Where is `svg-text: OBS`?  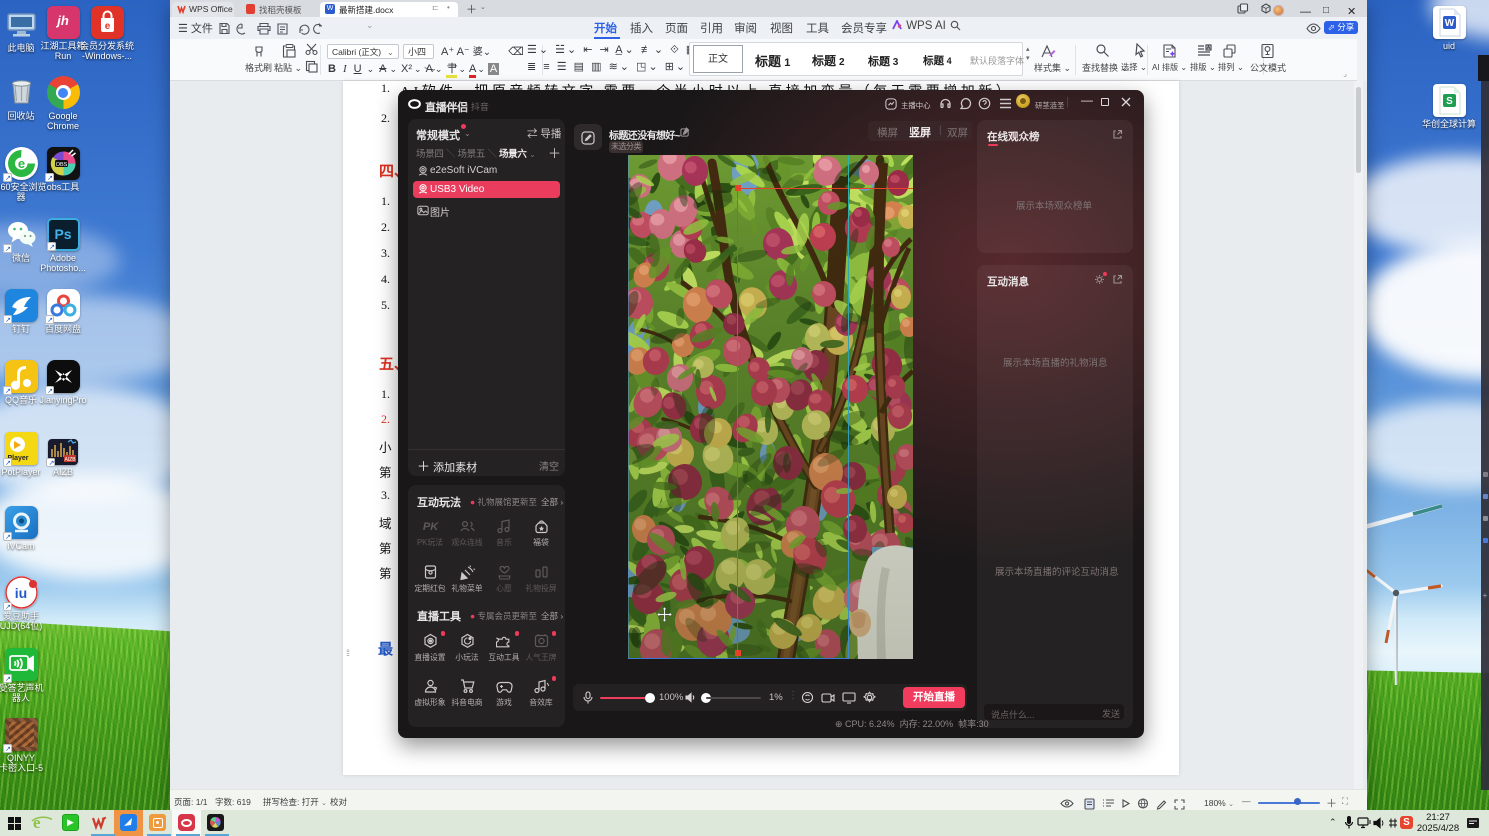 svg-text: OBS is located at coordinates (61, 165).